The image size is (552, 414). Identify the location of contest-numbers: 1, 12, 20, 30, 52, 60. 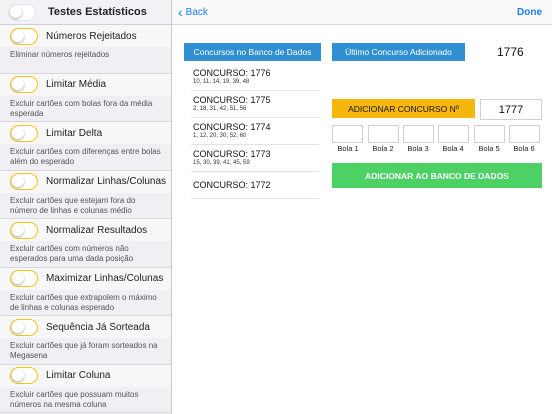
(220, 136).